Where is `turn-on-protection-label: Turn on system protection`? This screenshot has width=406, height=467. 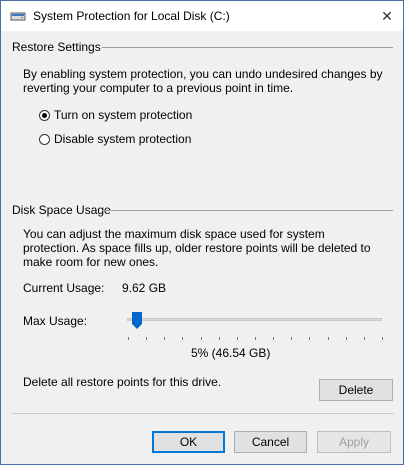
turn-on-protection-label: Turn on system protection is located at coordinates (123, 115).